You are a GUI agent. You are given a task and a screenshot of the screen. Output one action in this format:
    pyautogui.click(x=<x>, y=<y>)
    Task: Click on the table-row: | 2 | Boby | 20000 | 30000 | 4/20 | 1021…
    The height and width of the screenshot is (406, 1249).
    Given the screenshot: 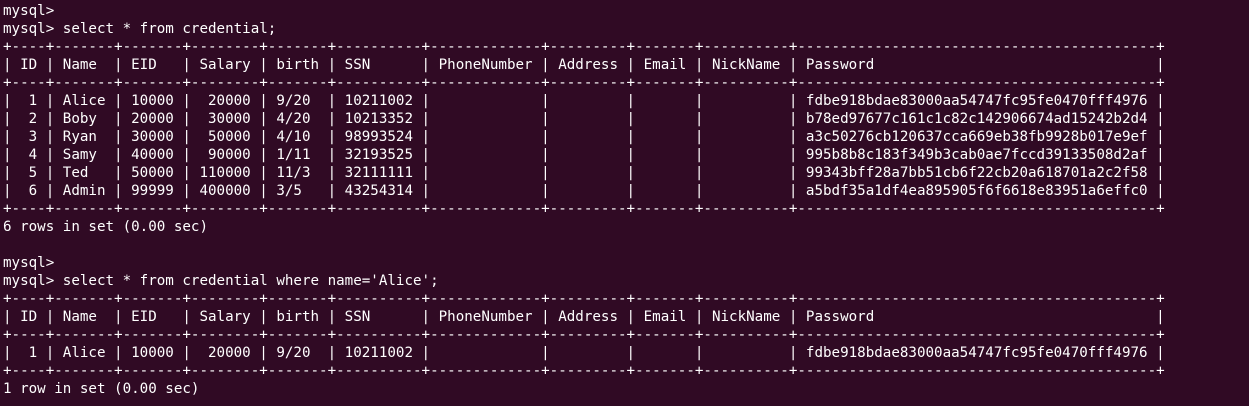 What is the action you would take?
    pyautogui.click(x=584, y=119)
    